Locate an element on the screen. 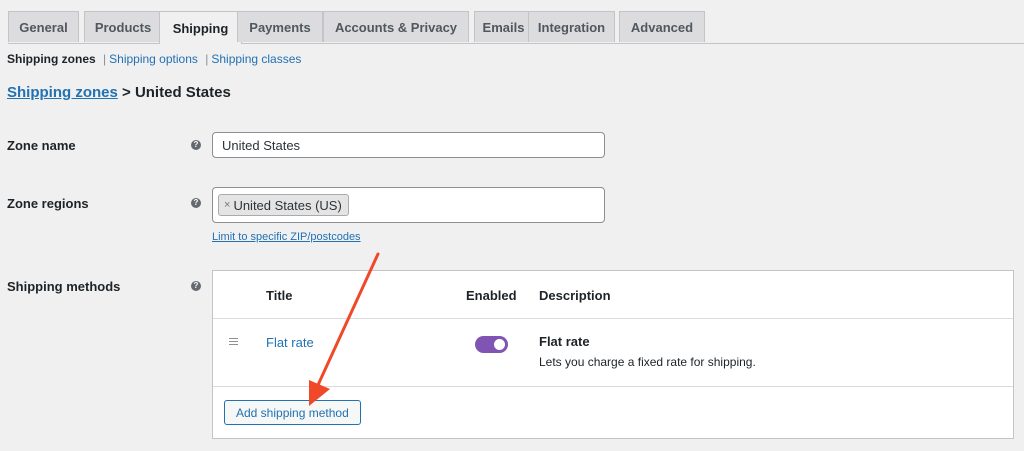  tab-payments: Payments is located at coordinates (280, 26).